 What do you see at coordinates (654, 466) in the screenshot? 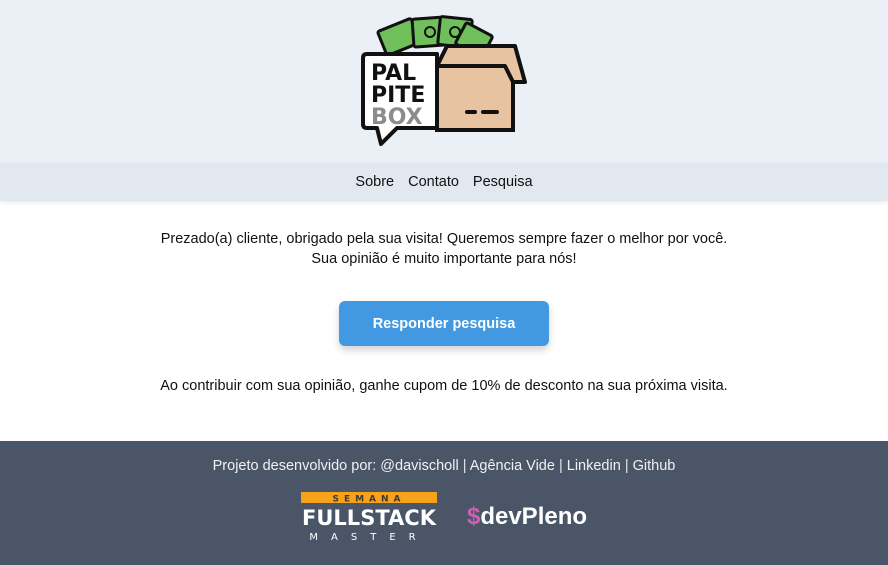
I see `github-link: Github` at bounding box center [654, 466].